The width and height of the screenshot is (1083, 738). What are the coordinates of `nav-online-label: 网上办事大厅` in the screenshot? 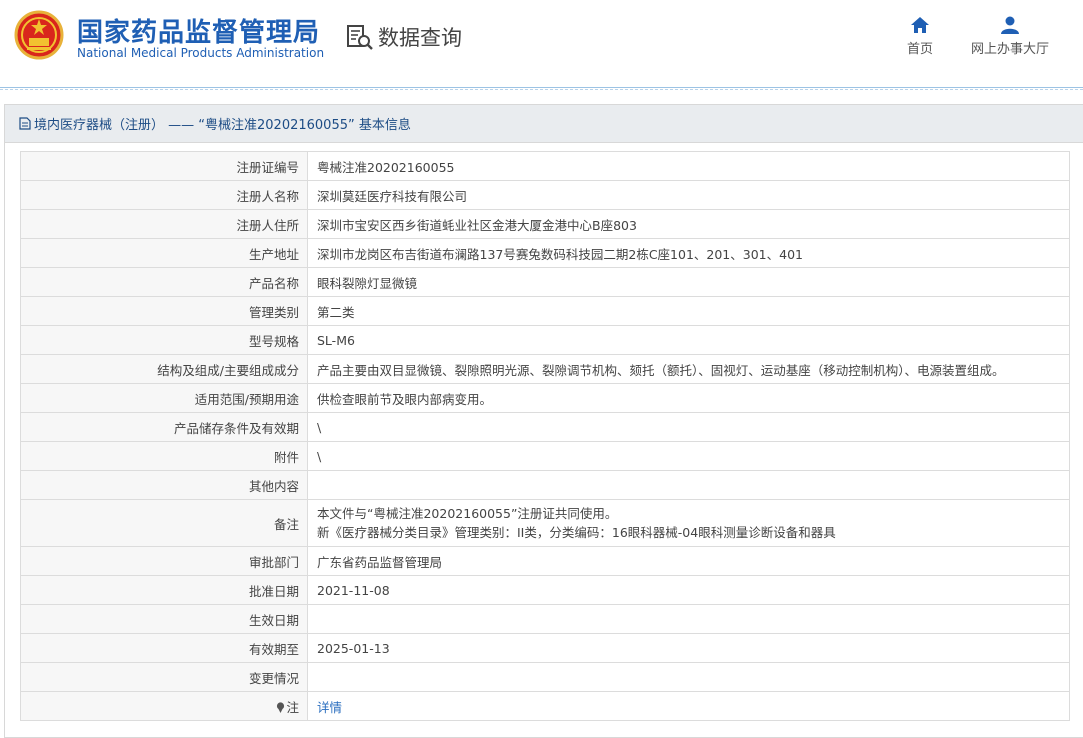 It's located at (1009, 49).